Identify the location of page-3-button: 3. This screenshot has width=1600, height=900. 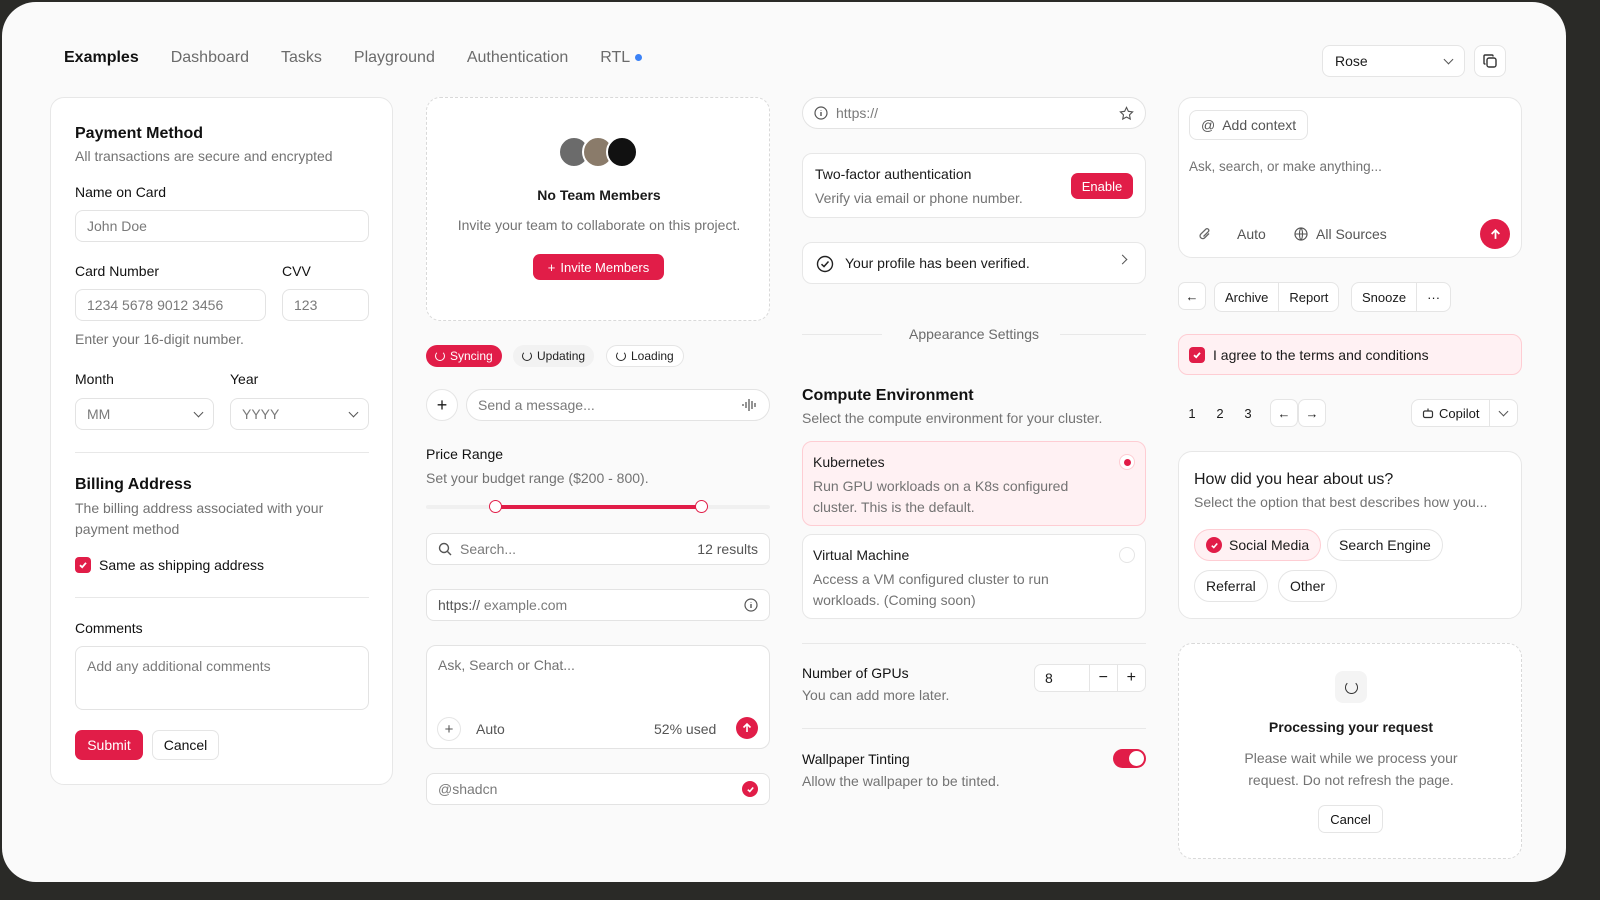
(1248, 413).